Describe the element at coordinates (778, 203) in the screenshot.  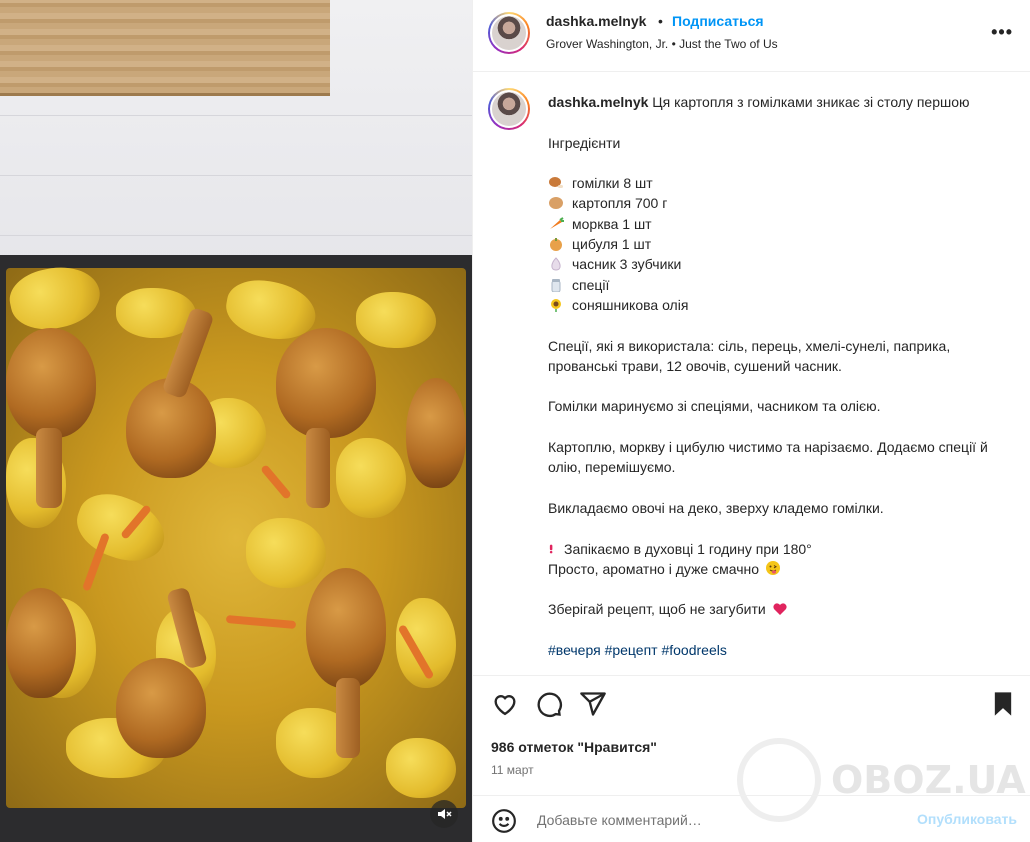
I see `ingredient-item: картопля 700 г` at that location.